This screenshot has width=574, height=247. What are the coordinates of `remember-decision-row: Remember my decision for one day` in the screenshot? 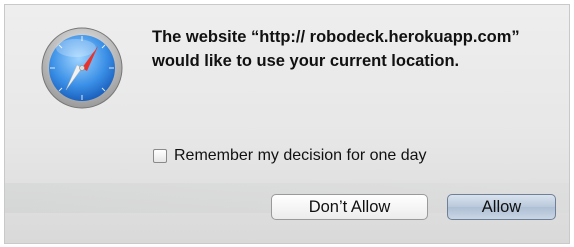 It's located at (290, 156).